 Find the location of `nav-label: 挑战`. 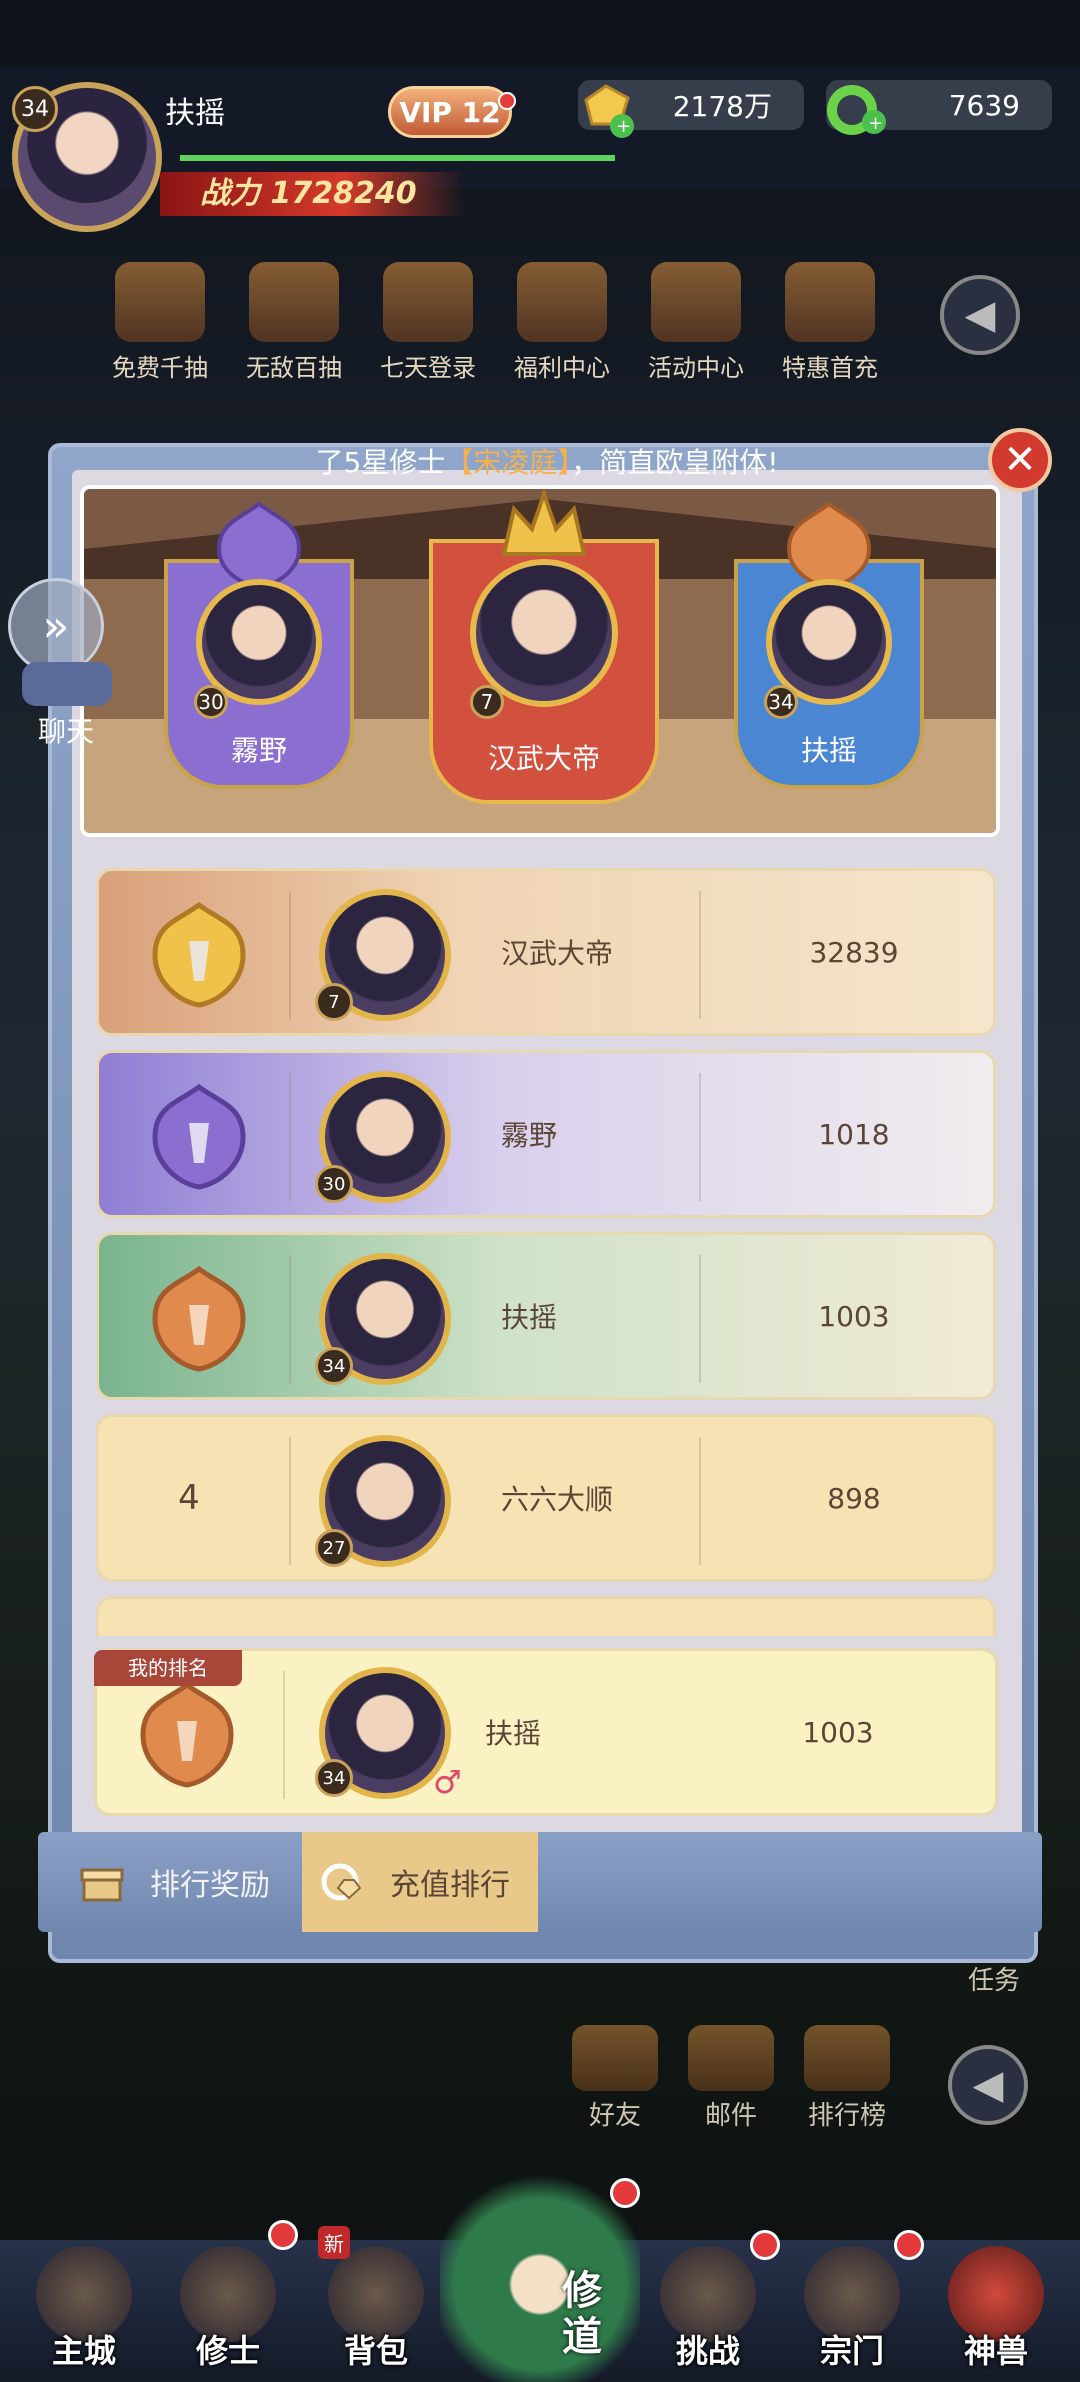

nav-label: 挑战 is located at coordinates (707, 2351).